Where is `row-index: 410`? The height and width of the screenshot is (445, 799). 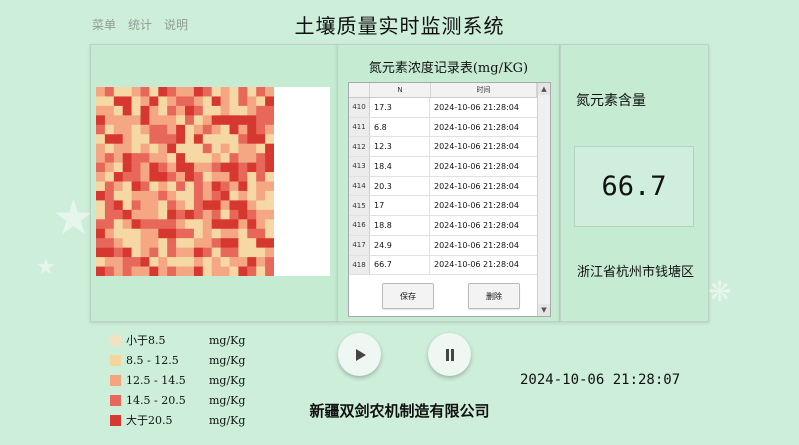
row-index: 410 is located at coordinates (359, 107).